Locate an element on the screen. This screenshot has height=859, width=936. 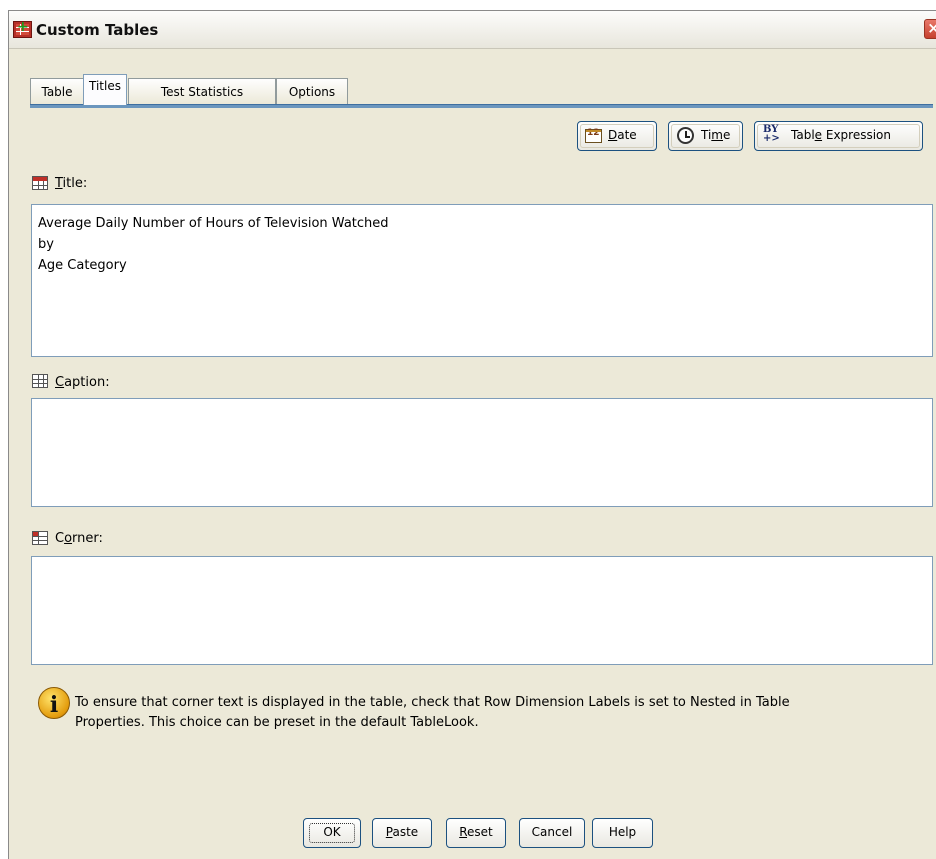
cancel-button: Cancel is located at coordinates (552, 833).